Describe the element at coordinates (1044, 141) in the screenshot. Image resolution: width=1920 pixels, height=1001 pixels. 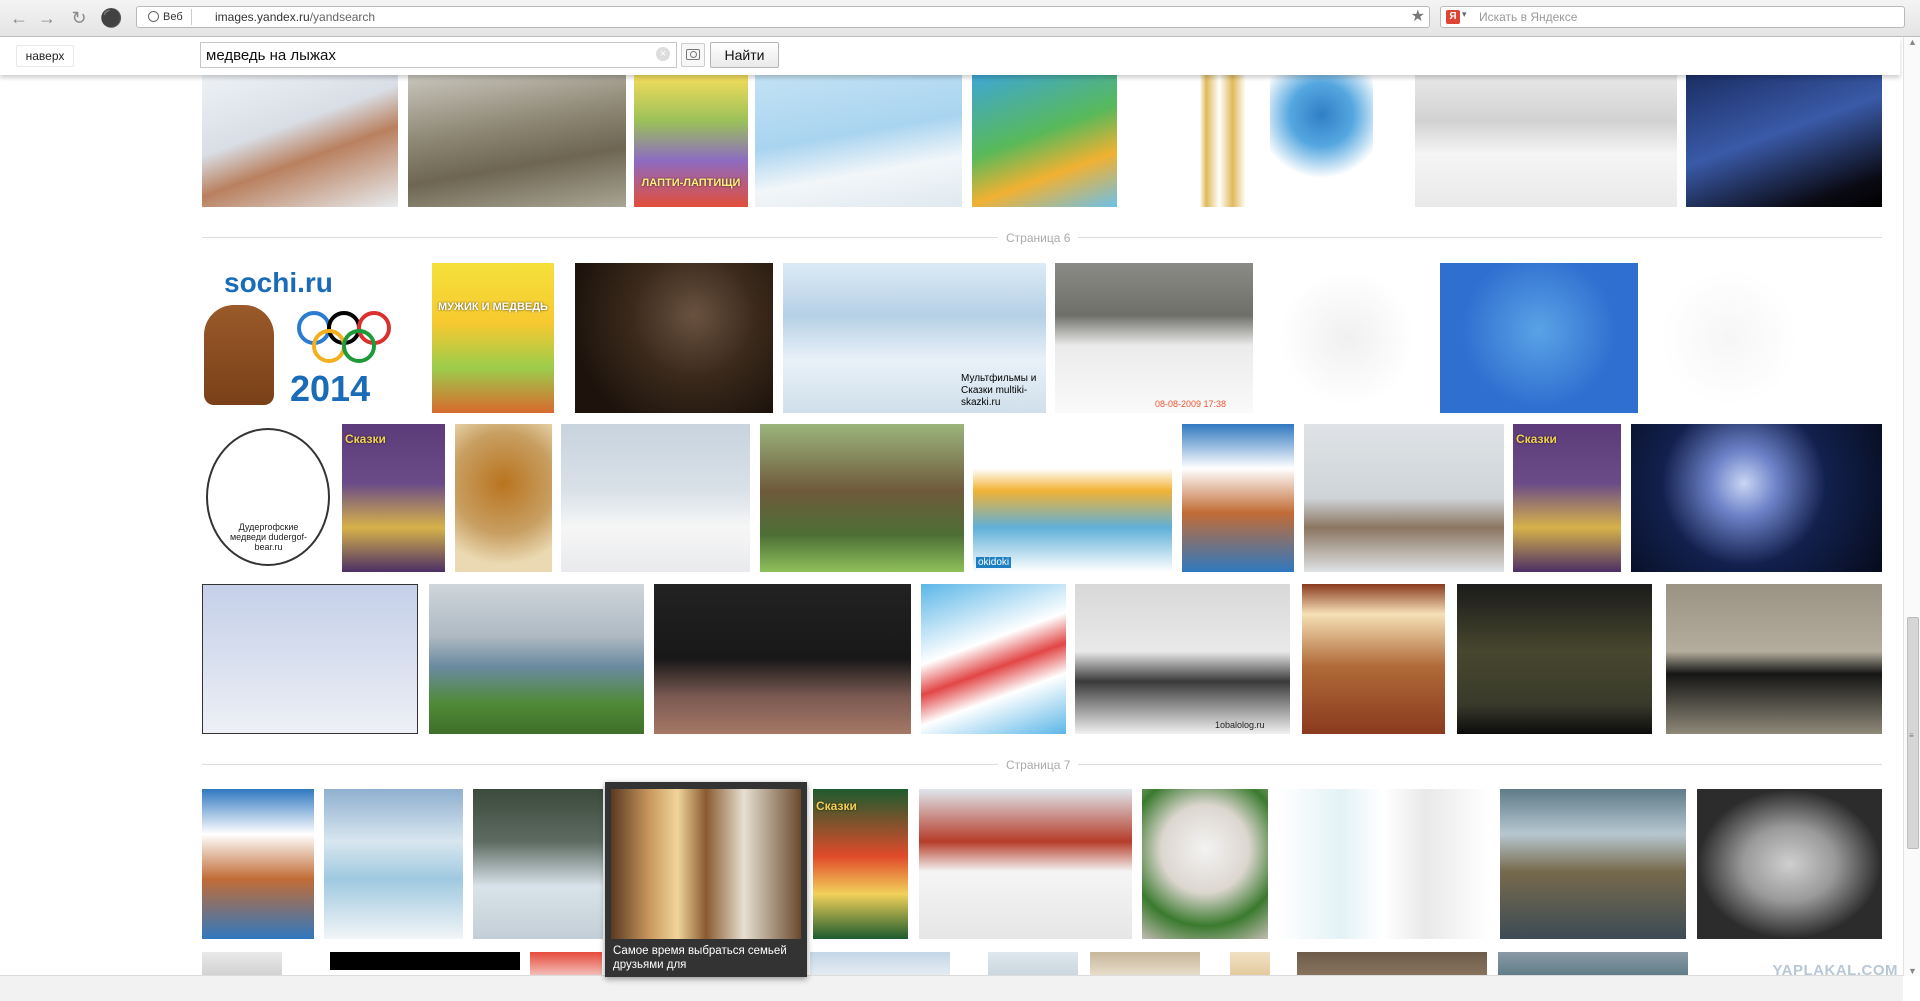
I see `image-tile-bedding` at that location.